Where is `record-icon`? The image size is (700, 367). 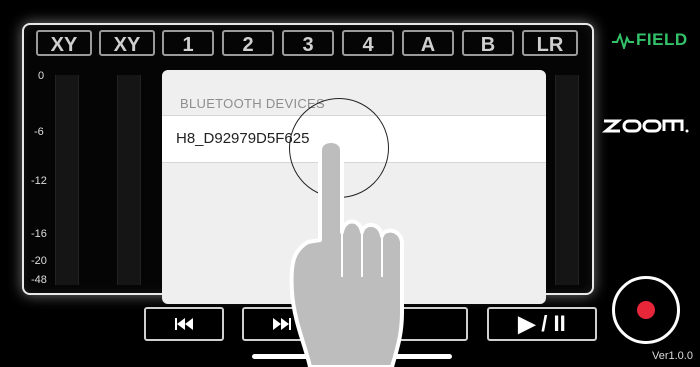 record-icon is located at coordinates (646, 310).